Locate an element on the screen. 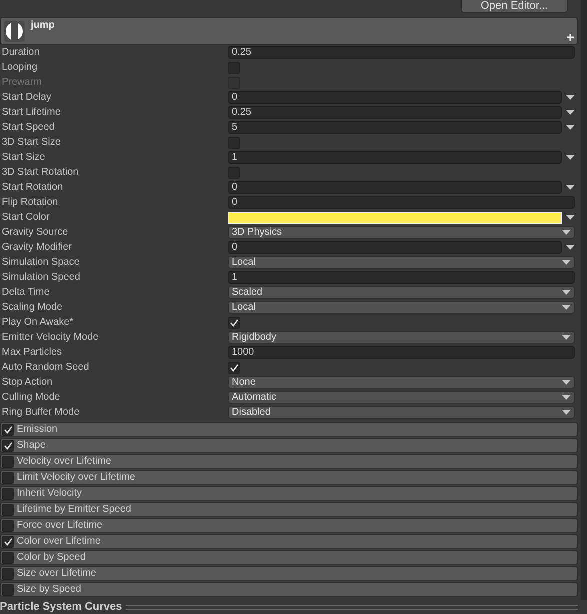  property-label: 3D Start Rotation is located at coordinates (40, 173).